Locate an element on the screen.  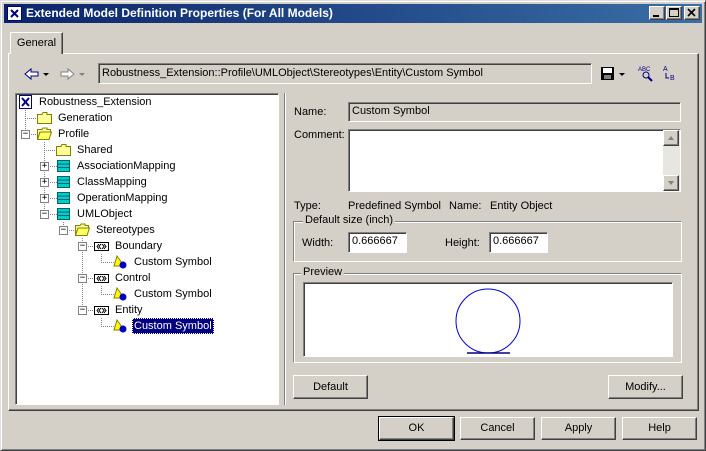
help-button-label: Help is located at coordinates (659, 428).